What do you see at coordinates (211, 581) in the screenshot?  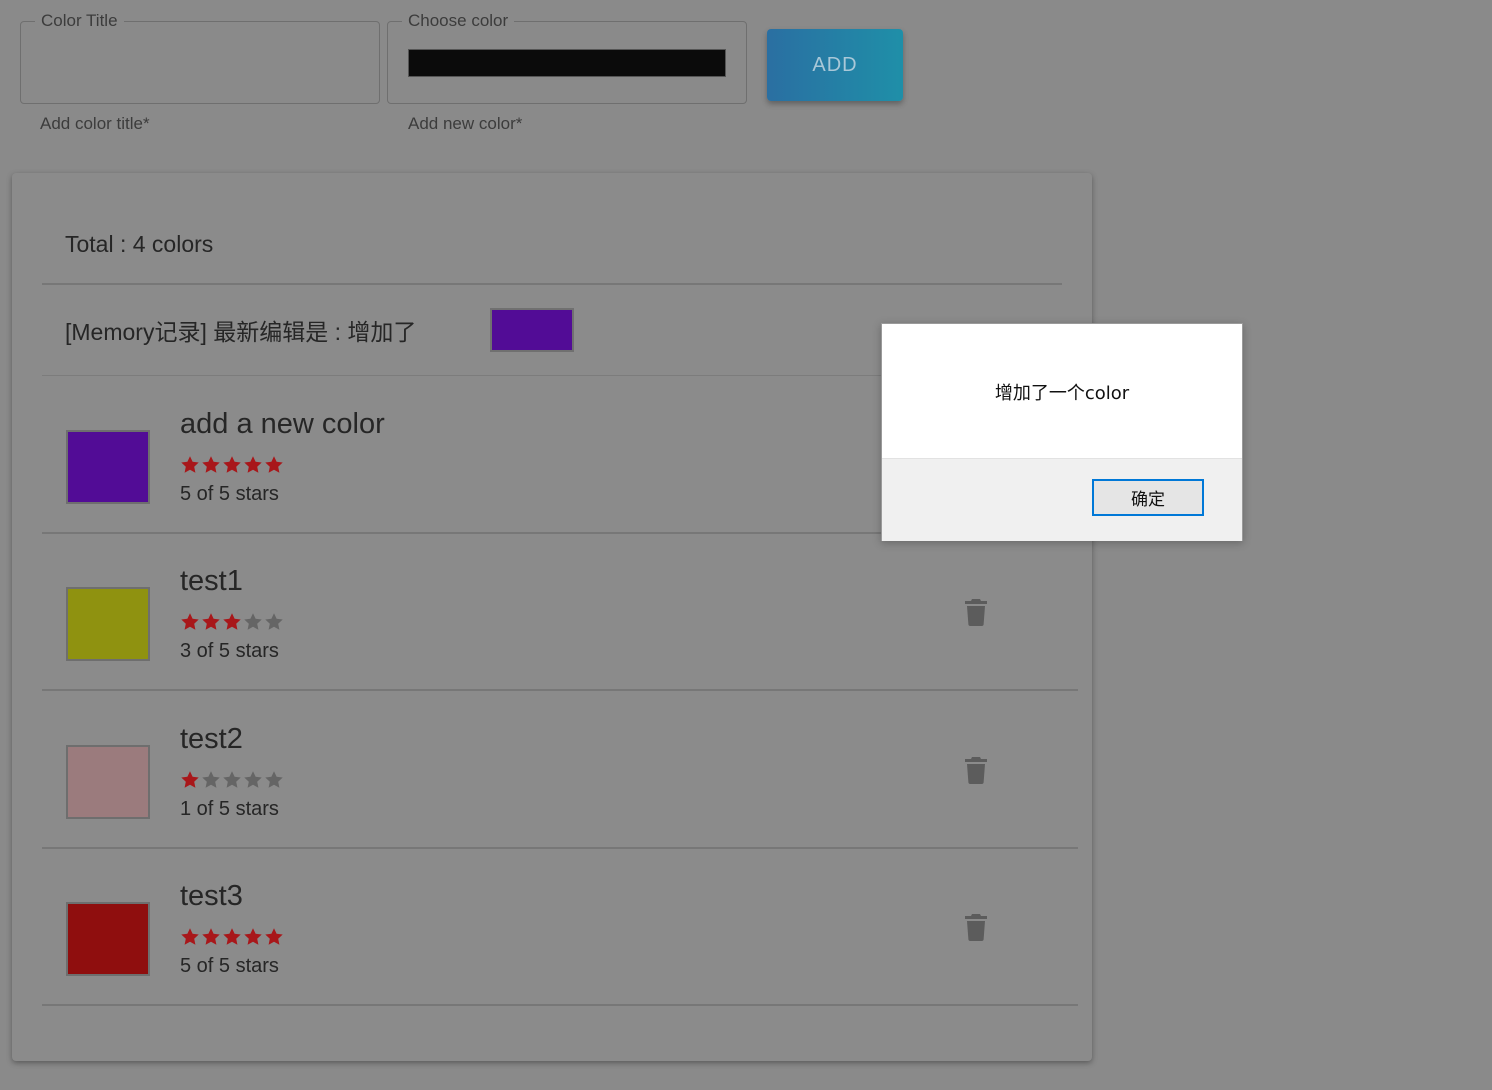 I see `color-title: test1` at bounding box center [211, 581].